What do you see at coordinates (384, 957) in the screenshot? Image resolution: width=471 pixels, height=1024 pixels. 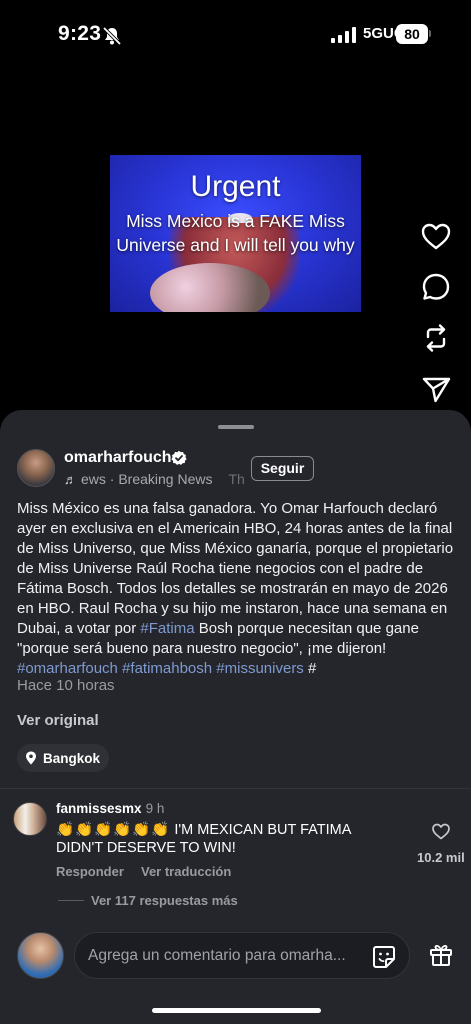 I see `sticker-icon` at bounding box center [384, 957].